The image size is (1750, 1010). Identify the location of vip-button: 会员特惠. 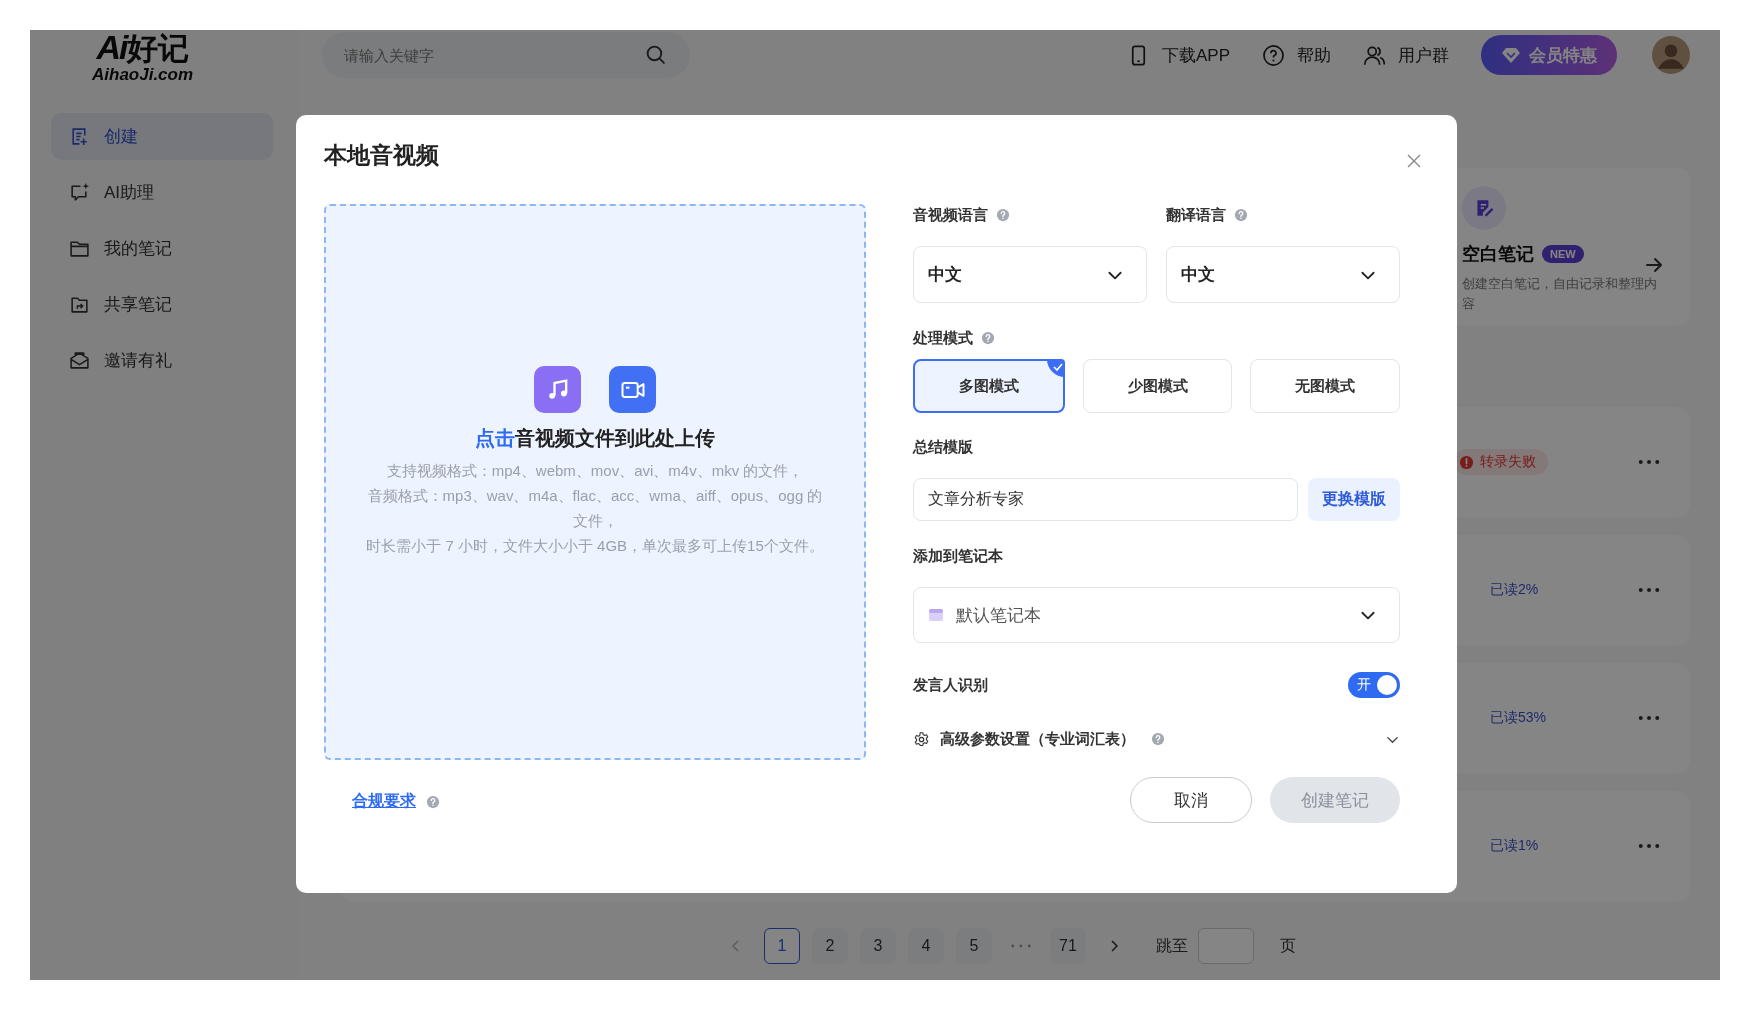
(1549, 55).